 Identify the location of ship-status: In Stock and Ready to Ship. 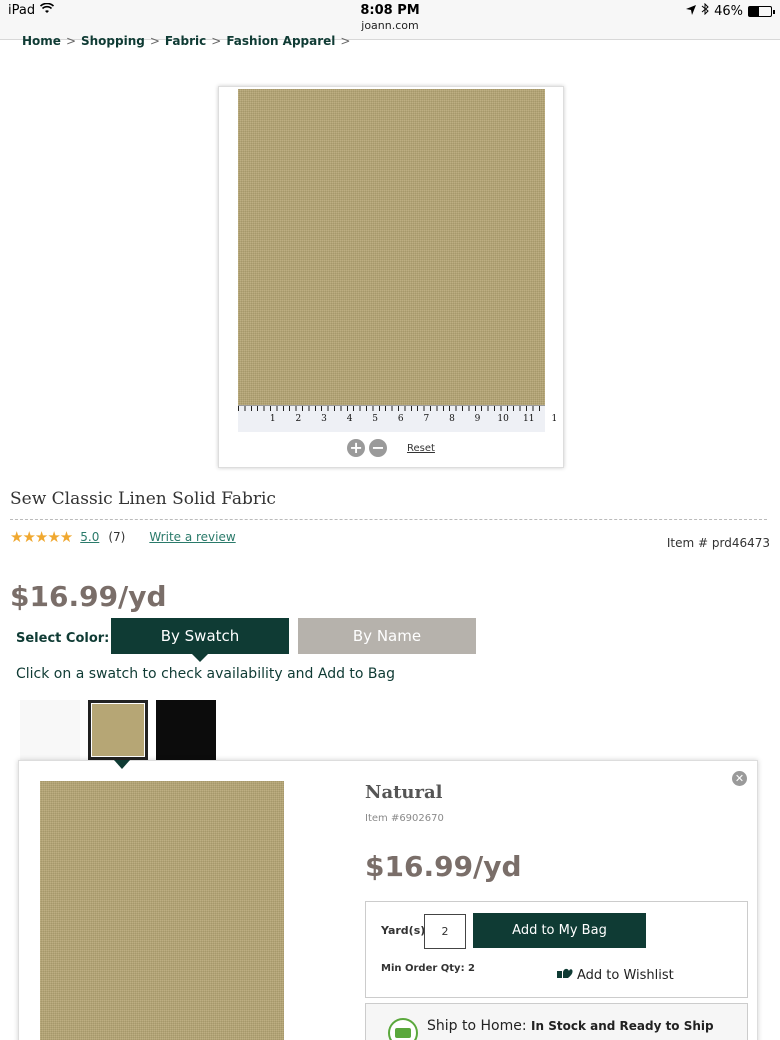
(622, 1026).